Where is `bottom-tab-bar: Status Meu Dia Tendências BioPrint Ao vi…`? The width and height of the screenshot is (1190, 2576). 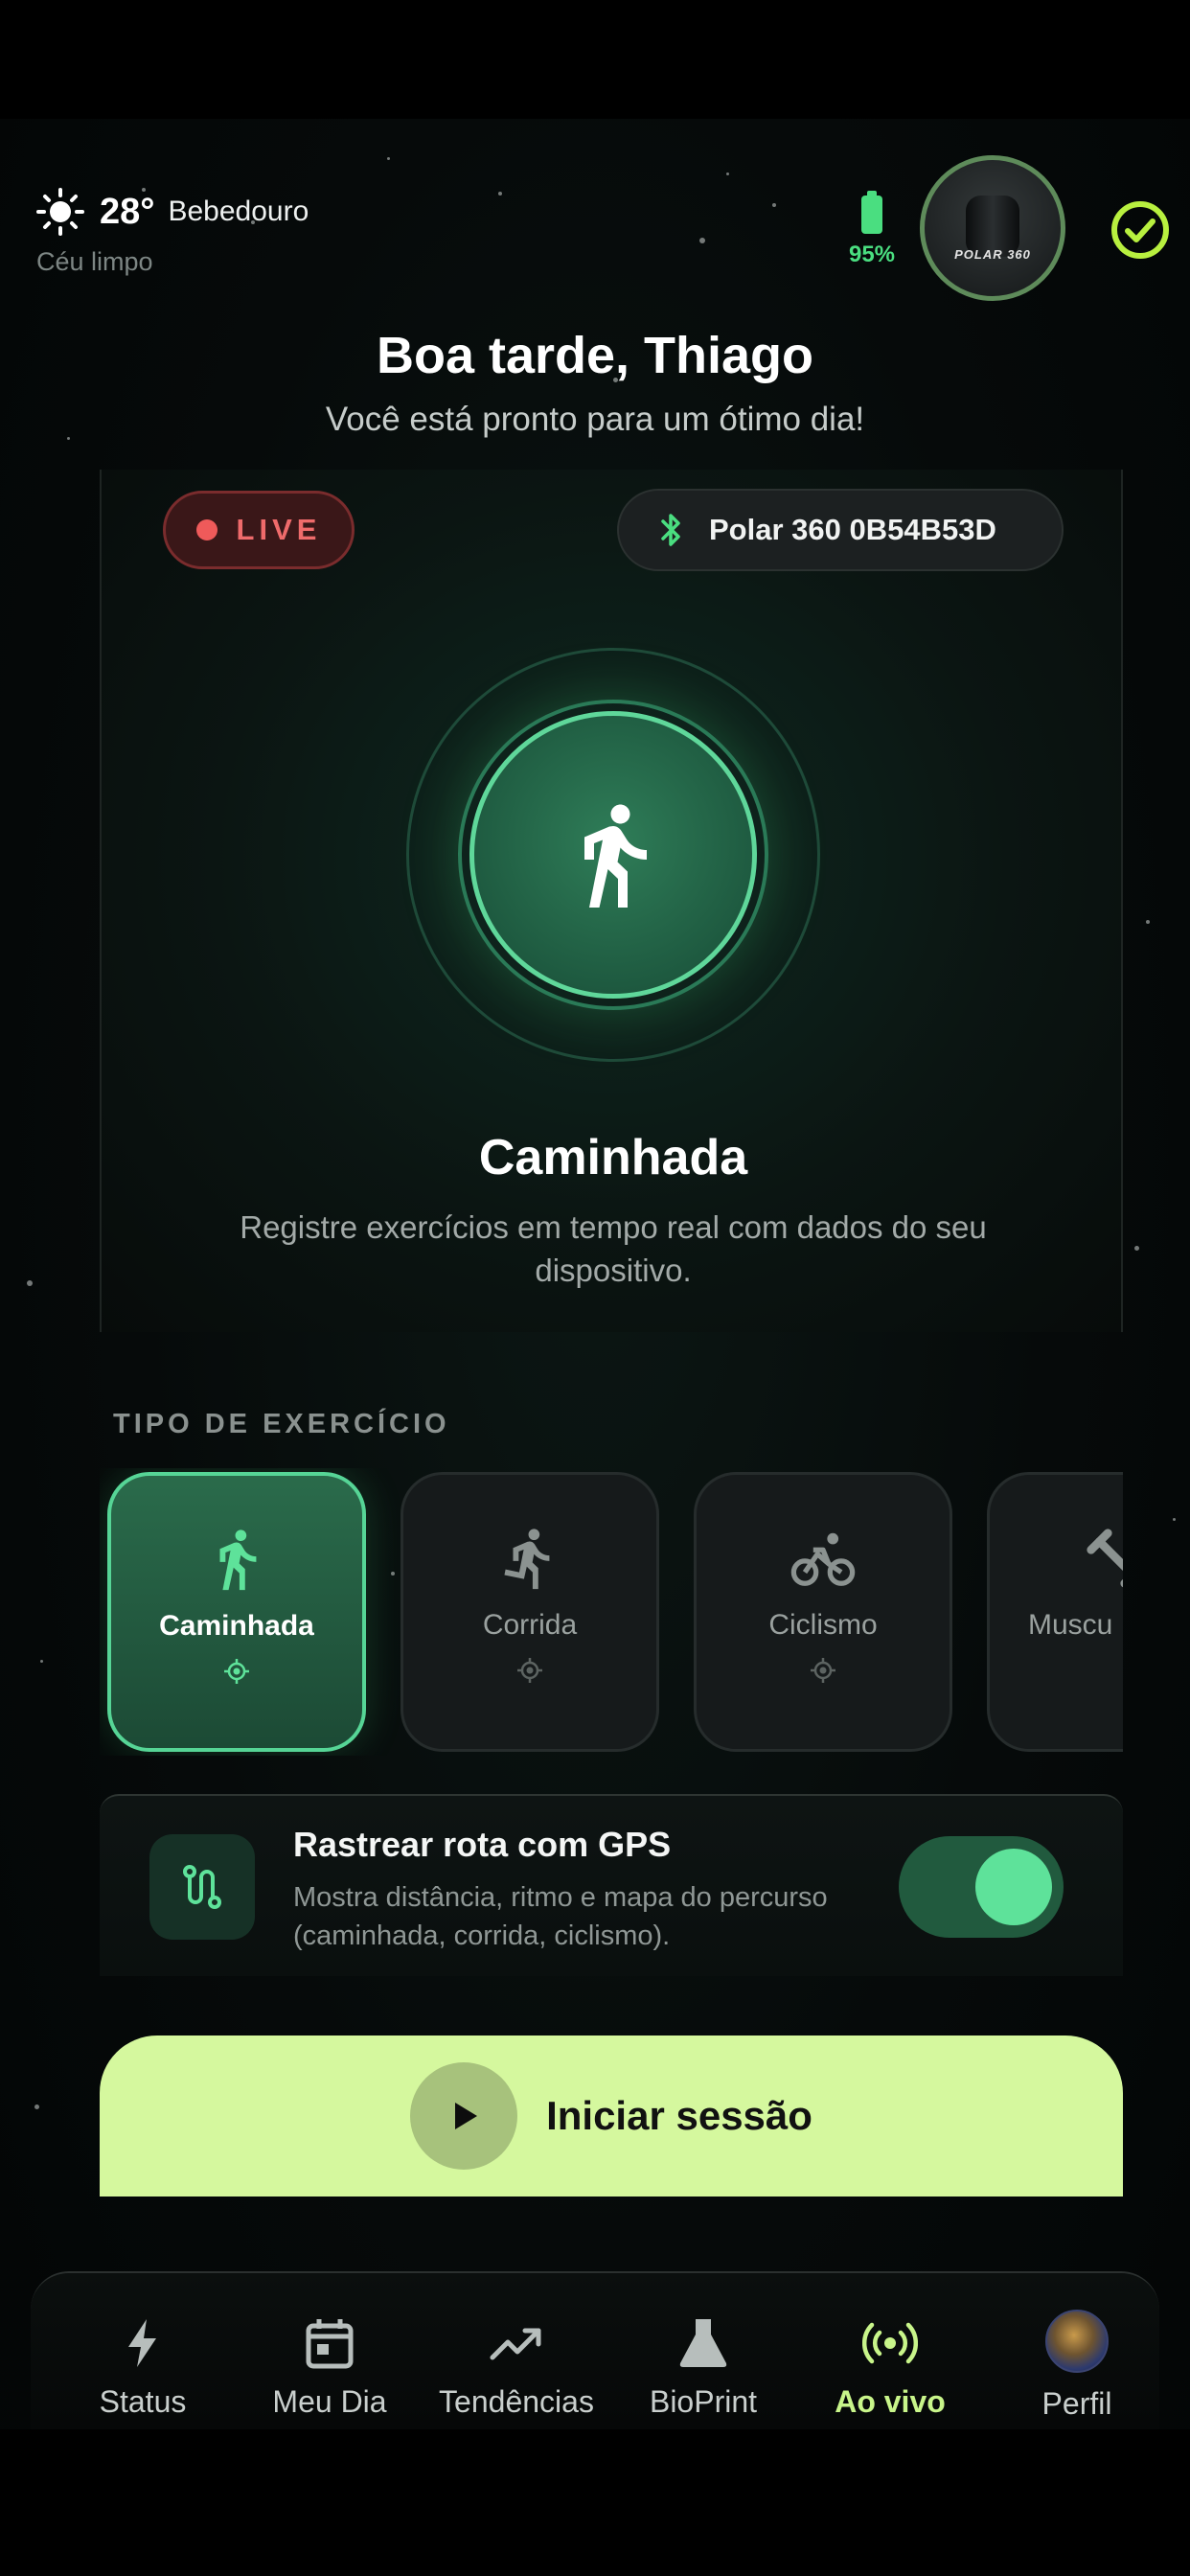 bottom-tab-bar: Status Meu Dia Tendências BioPrint Ao vi… is located at coordinates (595, 2350).